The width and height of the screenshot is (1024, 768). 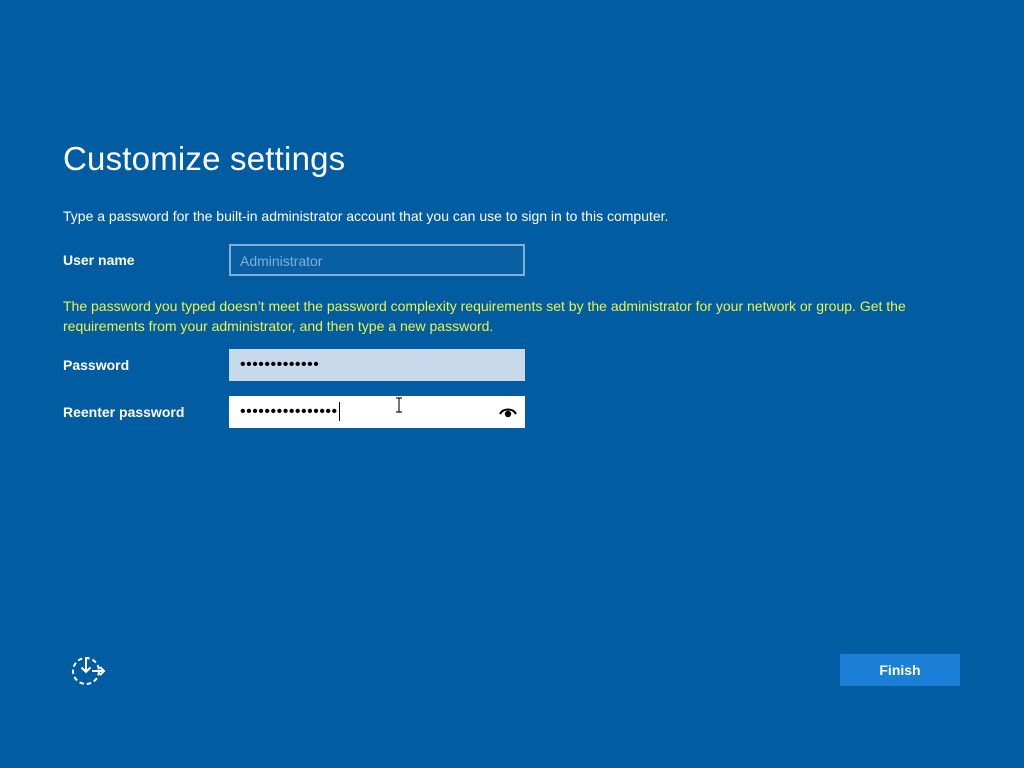 I want to click on text-cursor-icon, so click(x=399, y=405).